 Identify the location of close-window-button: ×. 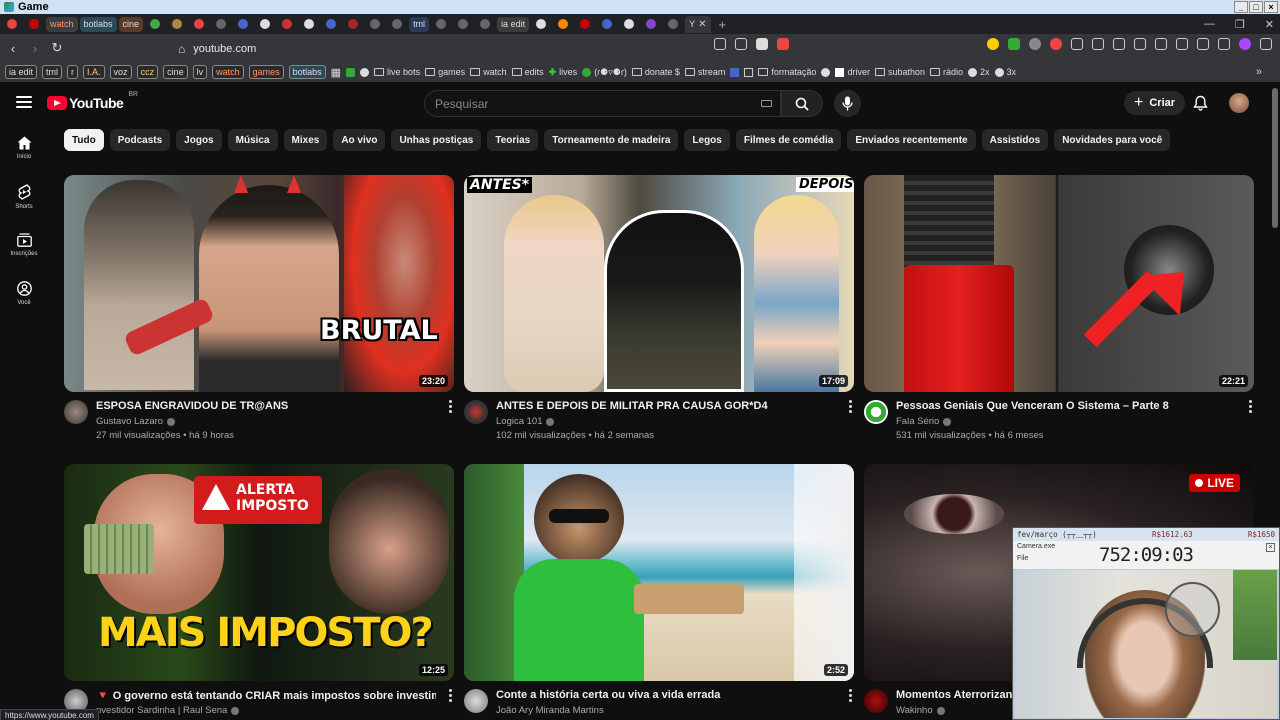
(1271, 7).